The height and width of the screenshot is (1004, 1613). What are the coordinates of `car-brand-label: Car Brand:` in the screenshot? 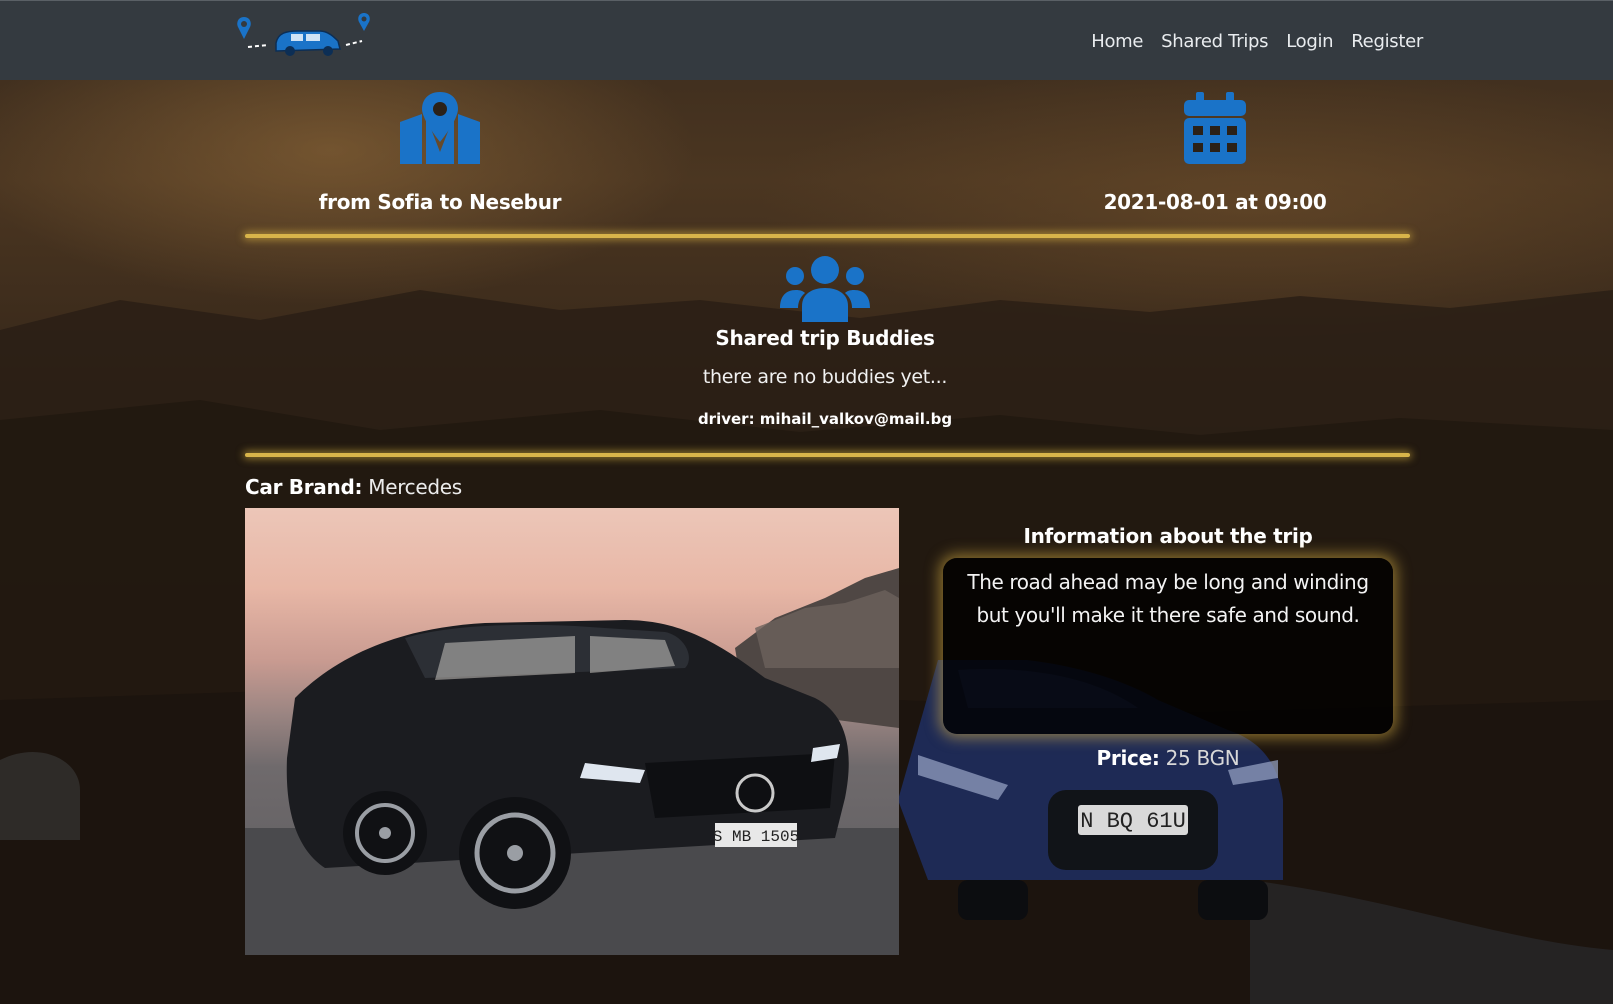 It's located at (304, 487).